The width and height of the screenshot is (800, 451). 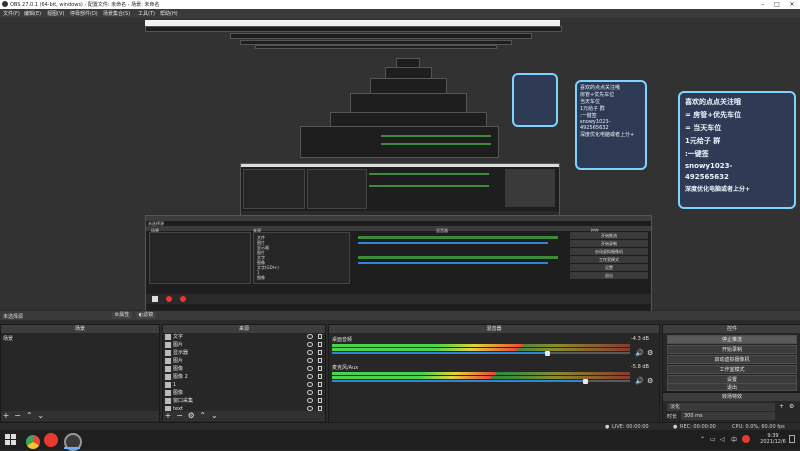 I want to click on weibo-icon, so click(x=51, y=440).